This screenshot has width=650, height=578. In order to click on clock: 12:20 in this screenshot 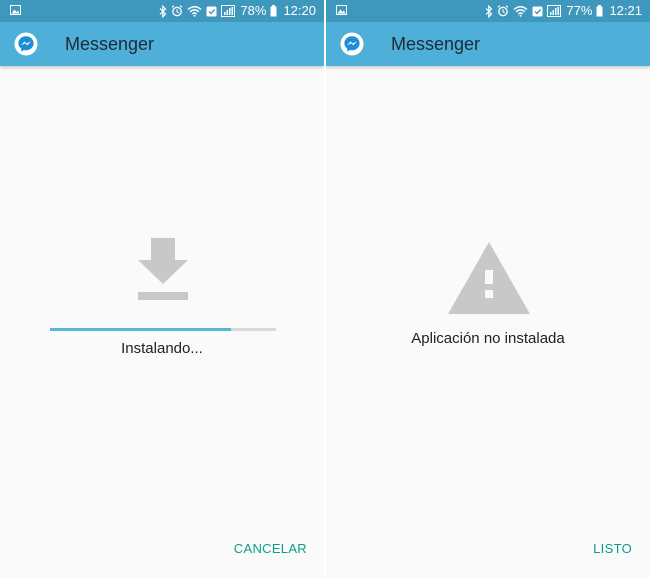, I will do `click(299, 10)`.